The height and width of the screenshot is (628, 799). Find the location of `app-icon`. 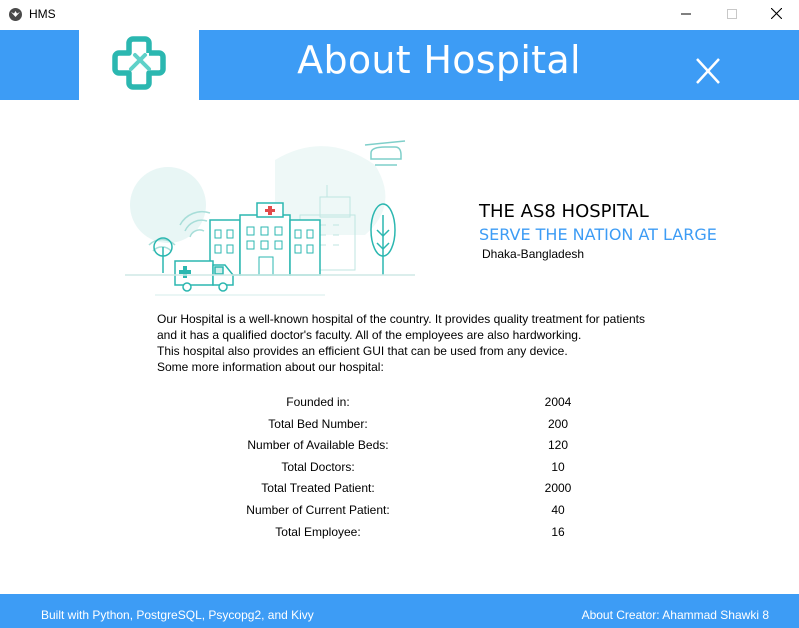

app-icon is located at coordinates (15, 14).